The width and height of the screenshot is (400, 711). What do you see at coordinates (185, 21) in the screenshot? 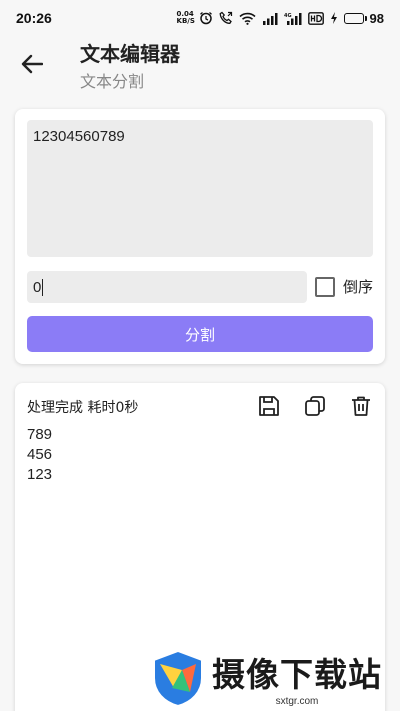
I see `net-speed-unit: KB/S` at bounding box center [185, 21].